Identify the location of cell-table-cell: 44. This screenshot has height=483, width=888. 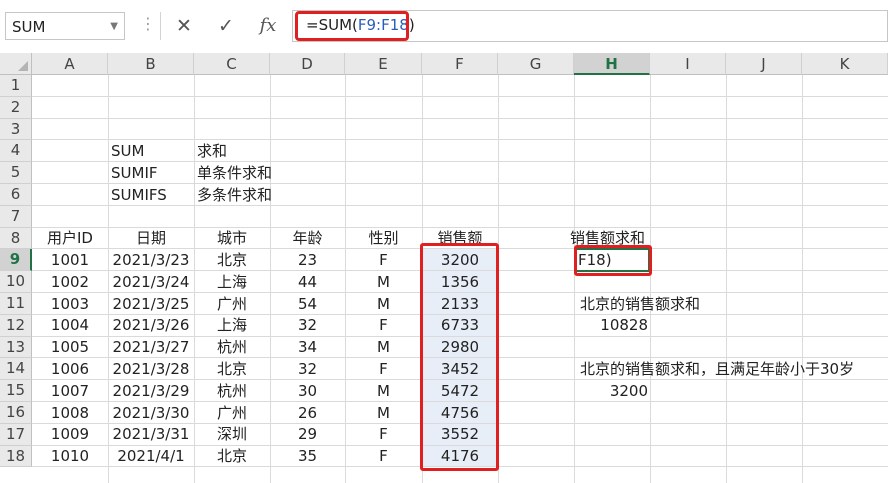
(307, 282).